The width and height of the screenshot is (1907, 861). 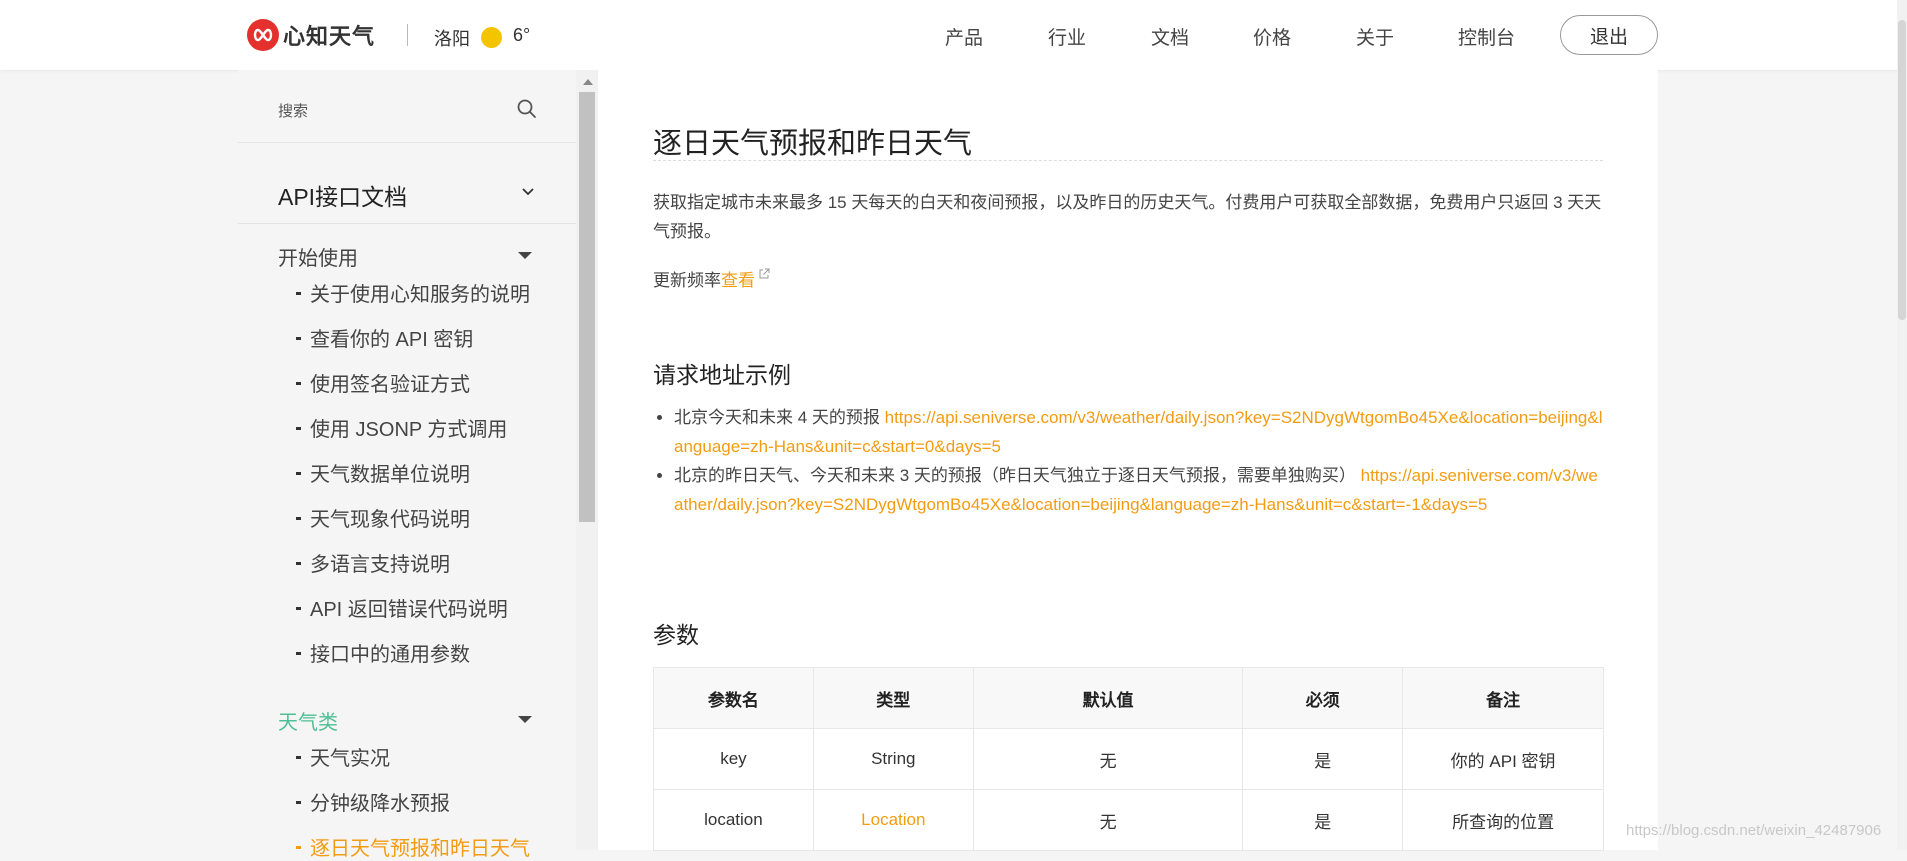 I want to click on sidebar-scrollbar, so click(x=587, y=460).